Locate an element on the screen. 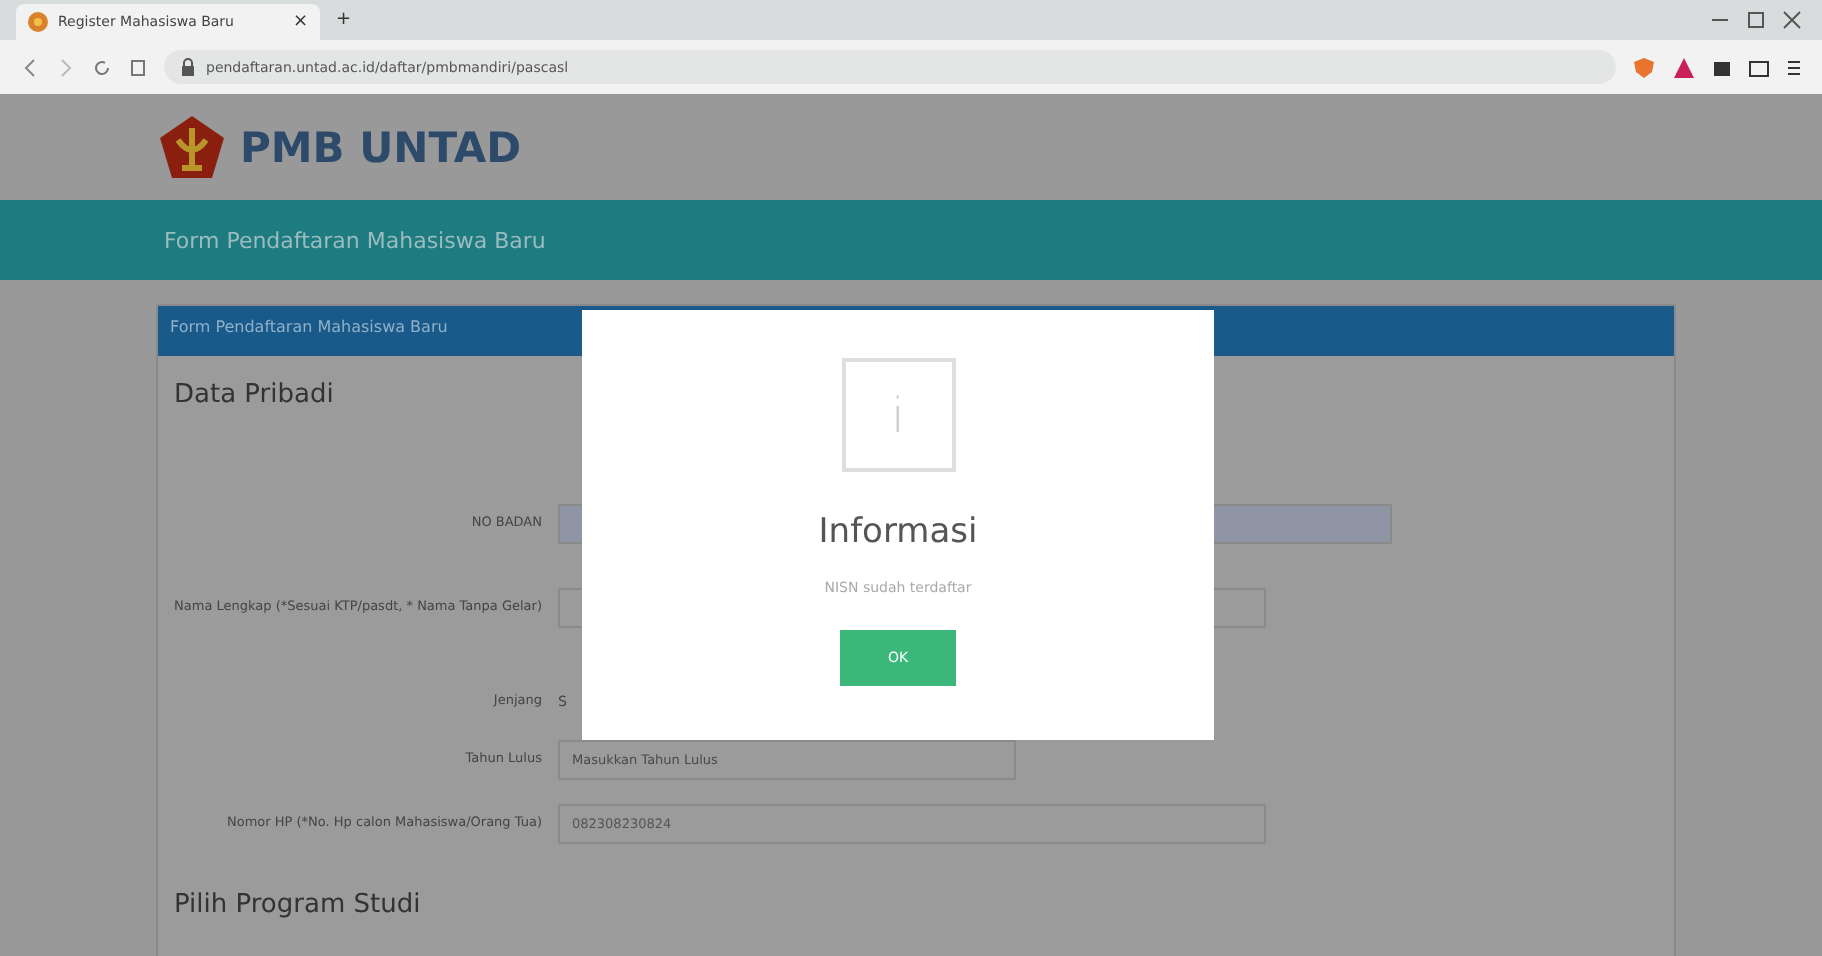 The height and width of the screenshot is (956, 1822). site-brand: PMB UNTAD is located at coordinates (381, 147).